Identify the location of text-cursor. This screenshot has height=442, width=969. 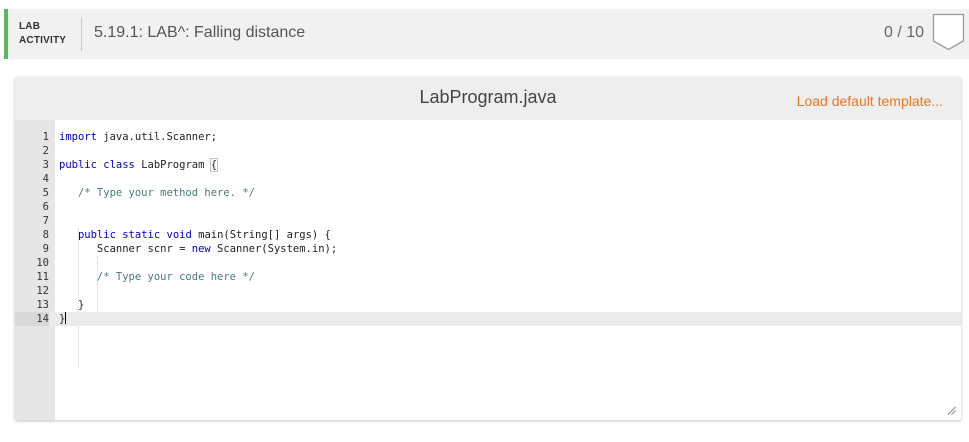
(66, 318).